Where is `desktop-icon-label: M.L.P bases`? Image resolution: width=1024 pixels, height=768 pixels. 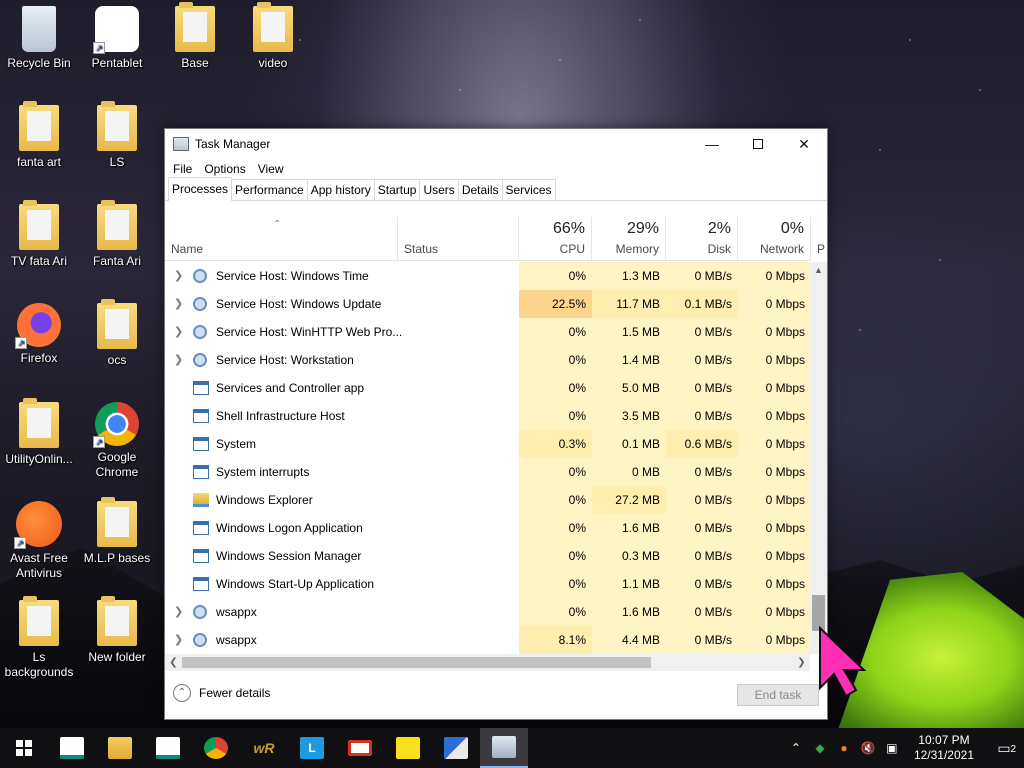
desktop-icon-label: M.L.P bases is located at coordinates (117, 558).